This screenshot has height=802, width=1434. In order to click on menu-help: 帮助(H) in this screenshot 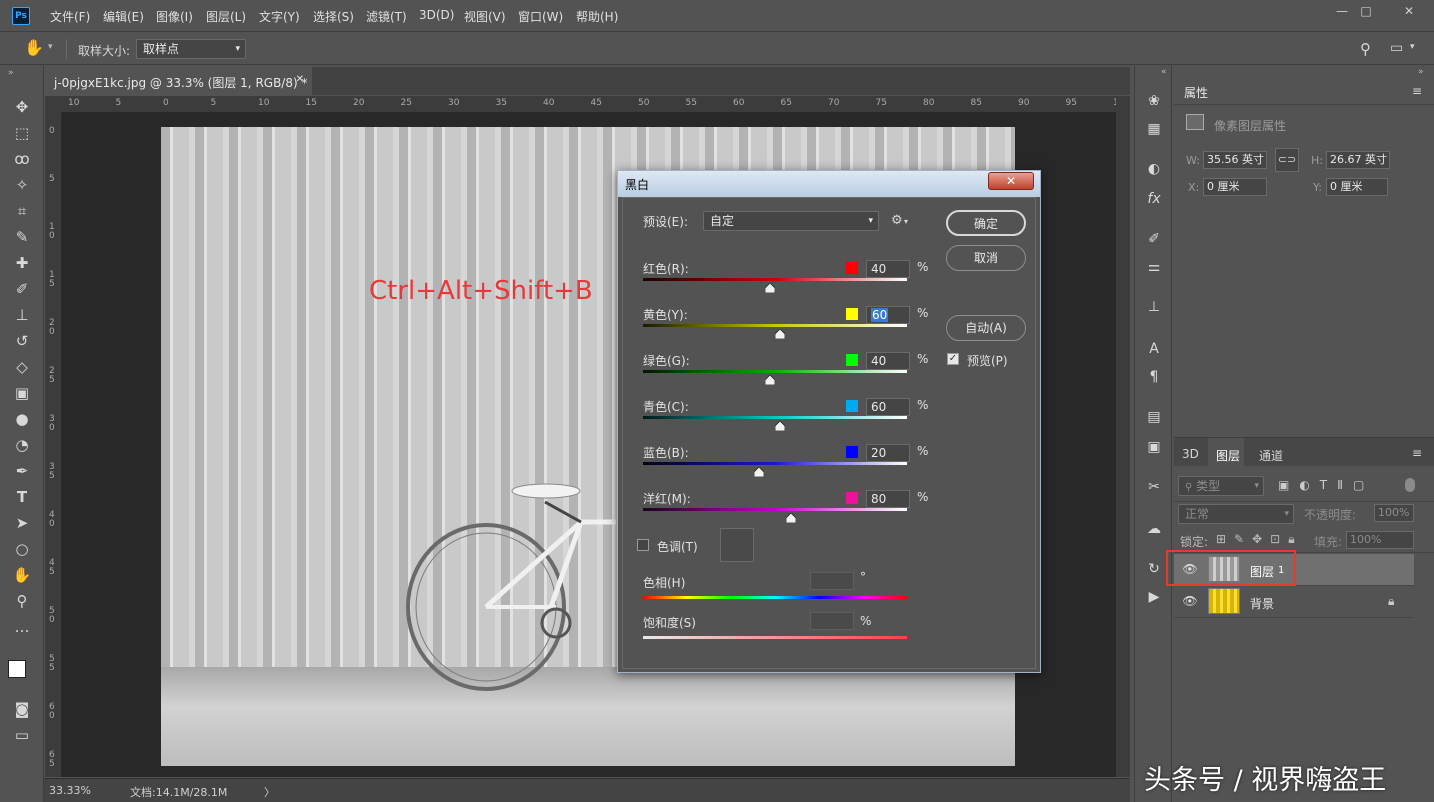, I will do `click(597, 16)`.